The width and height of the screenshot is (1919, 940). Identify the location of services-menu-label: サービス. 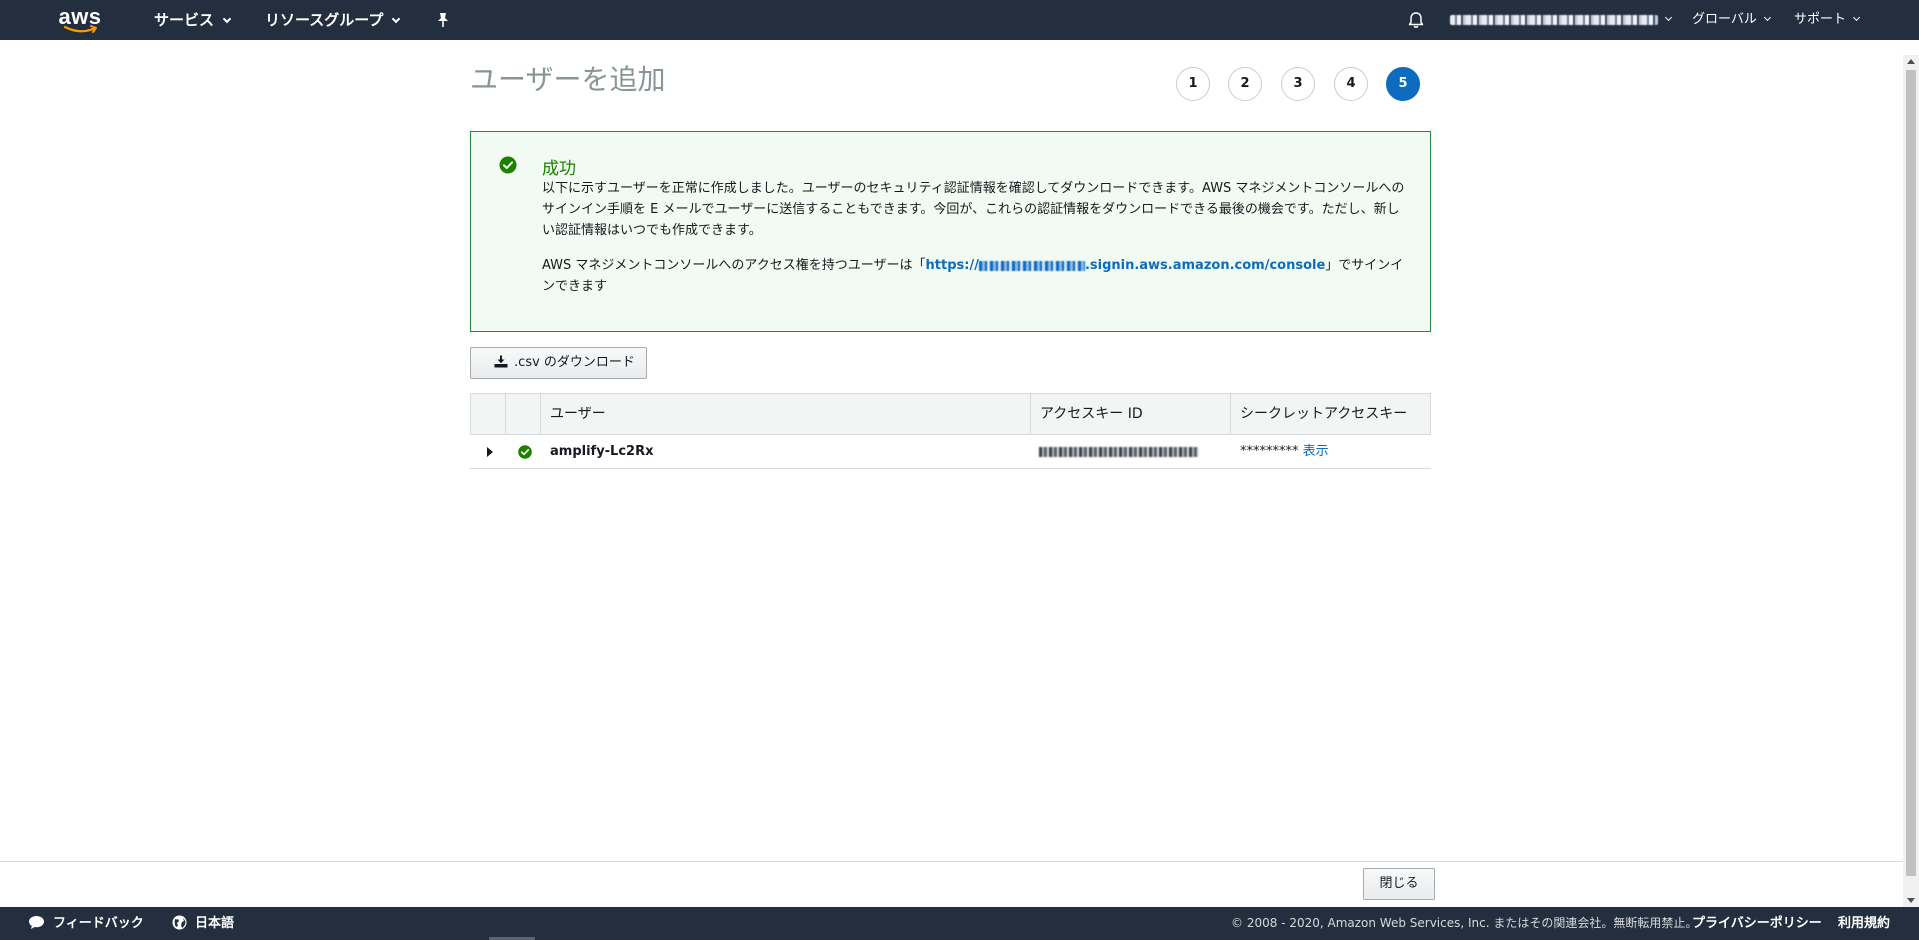
(184, 20).